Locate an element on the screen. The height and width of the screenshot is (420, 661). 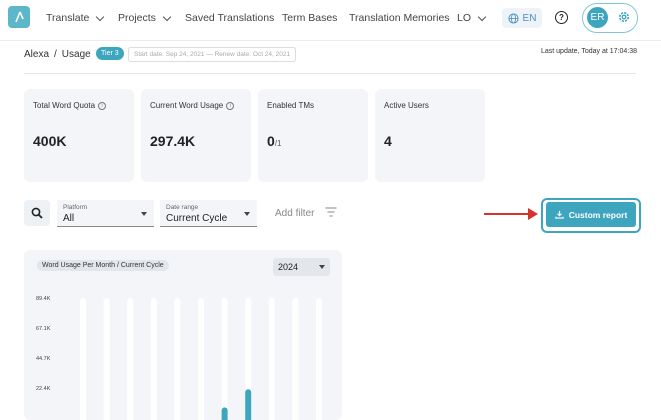
breadcrumb: Alexa / Usage is located at coordinates (57, 54).